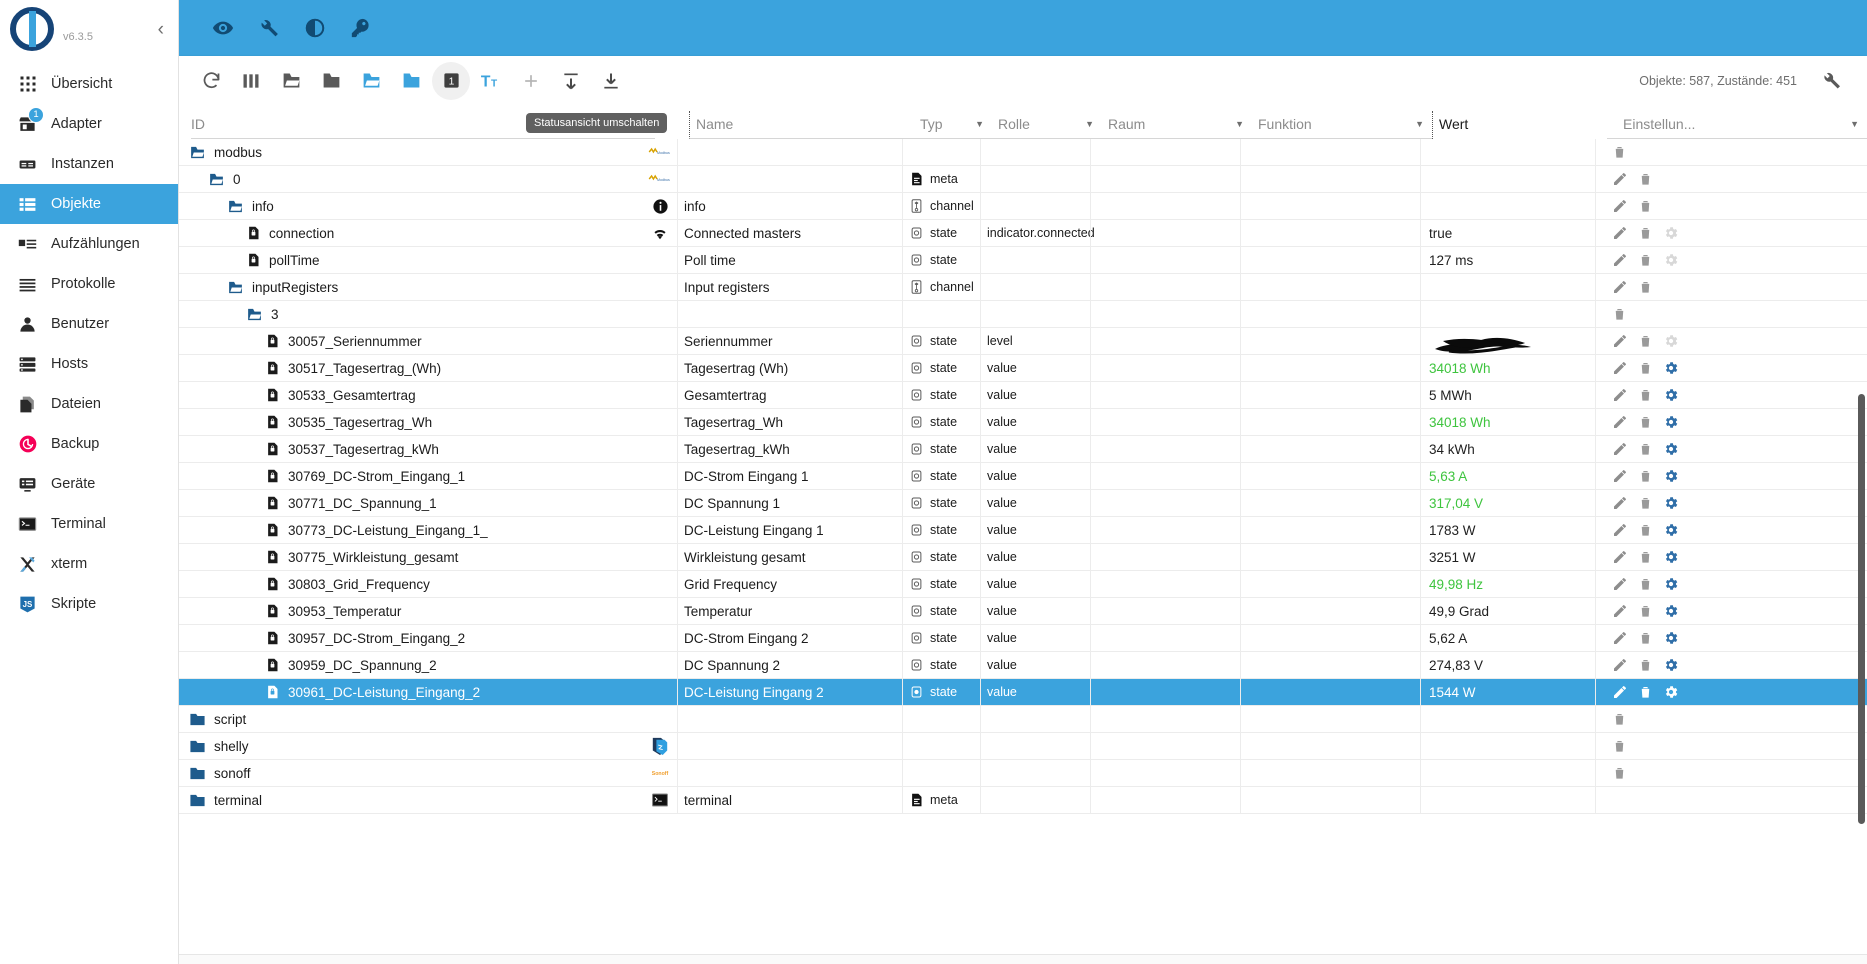 The width and height of the screenshot is (1867, 964). What do you see at coordinates (211, 81) in the screenshot?
I see `refresh-icon` at bounding box center [211, 81].